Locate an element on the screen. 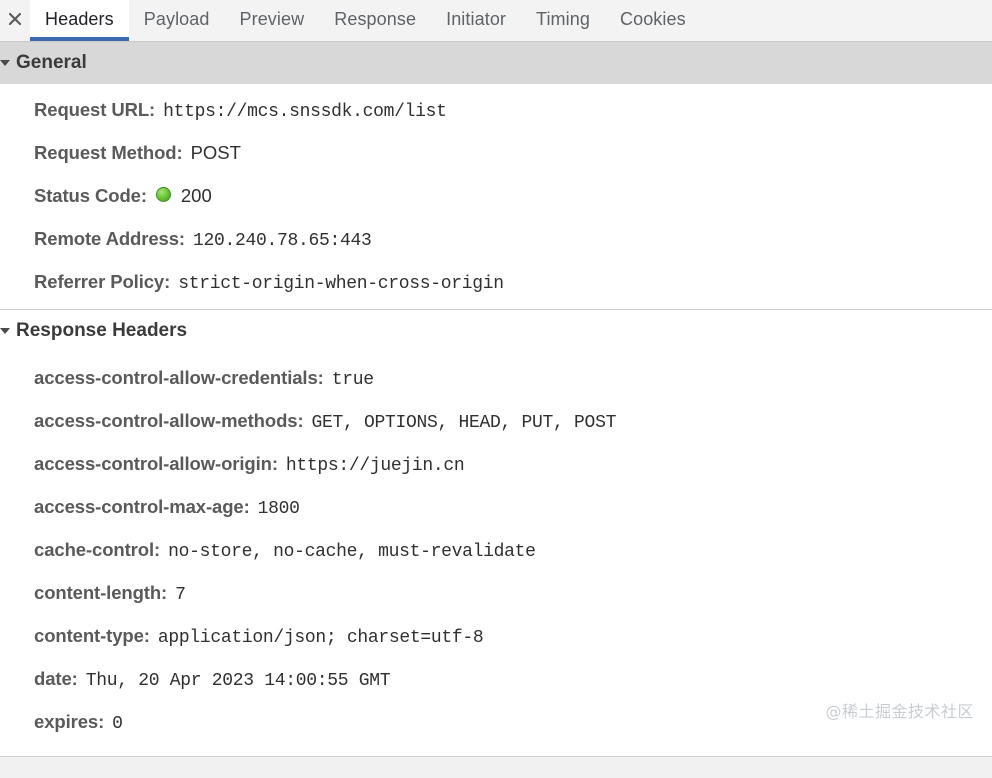 This screenshot has width=992, height=778. header-row-value: 200 is located at coordinates (196, 195).